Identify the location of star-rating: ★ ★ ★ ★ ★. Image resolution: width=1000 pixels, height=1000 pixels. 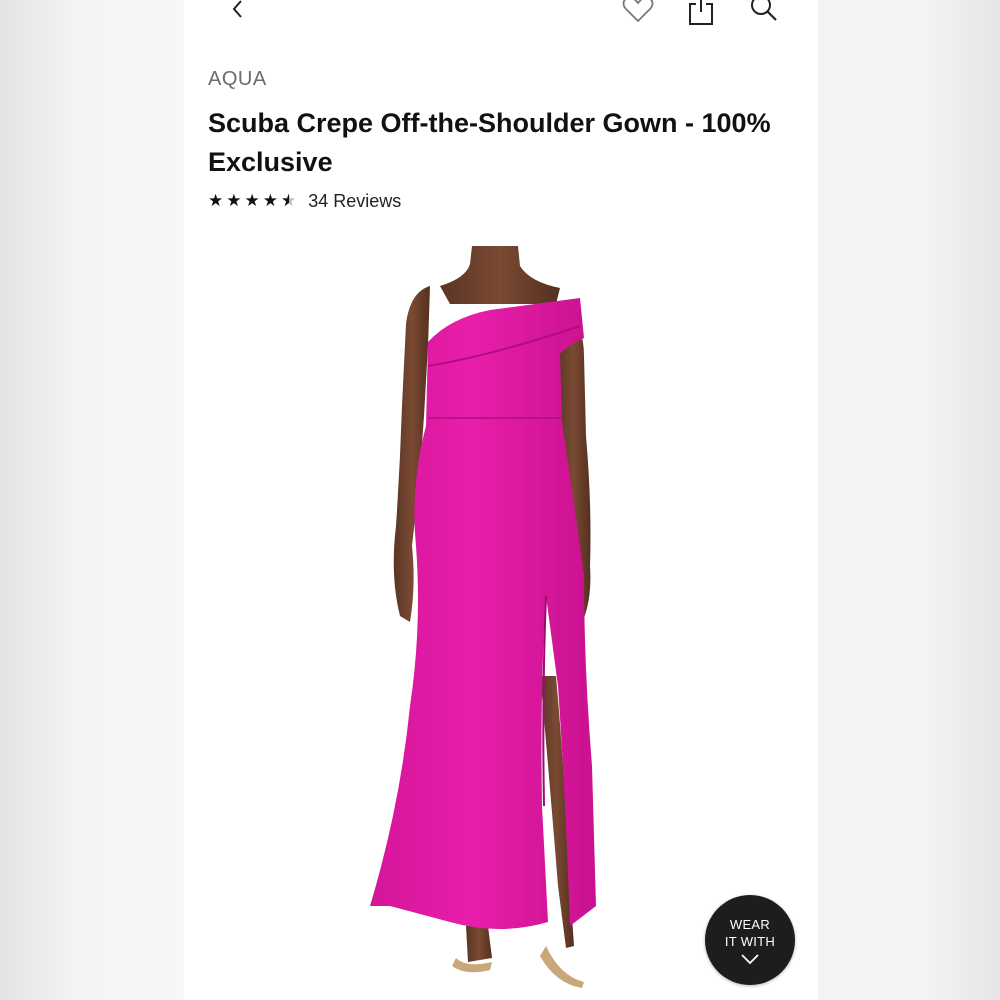
(252, 200).